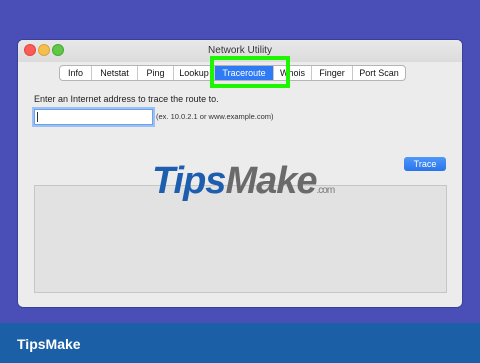 The width and height of the screenshot is (480, 363). I want to click on watermark-logo: TipsMake.com, so click(244, 181).